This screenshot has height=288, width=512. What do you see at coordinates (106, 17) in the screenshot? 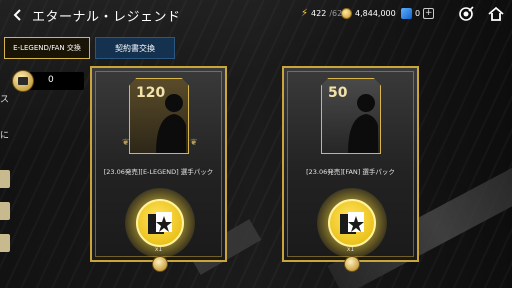
I see `page-title: エターナル・レジェンド` at bounding box center [106, 17].